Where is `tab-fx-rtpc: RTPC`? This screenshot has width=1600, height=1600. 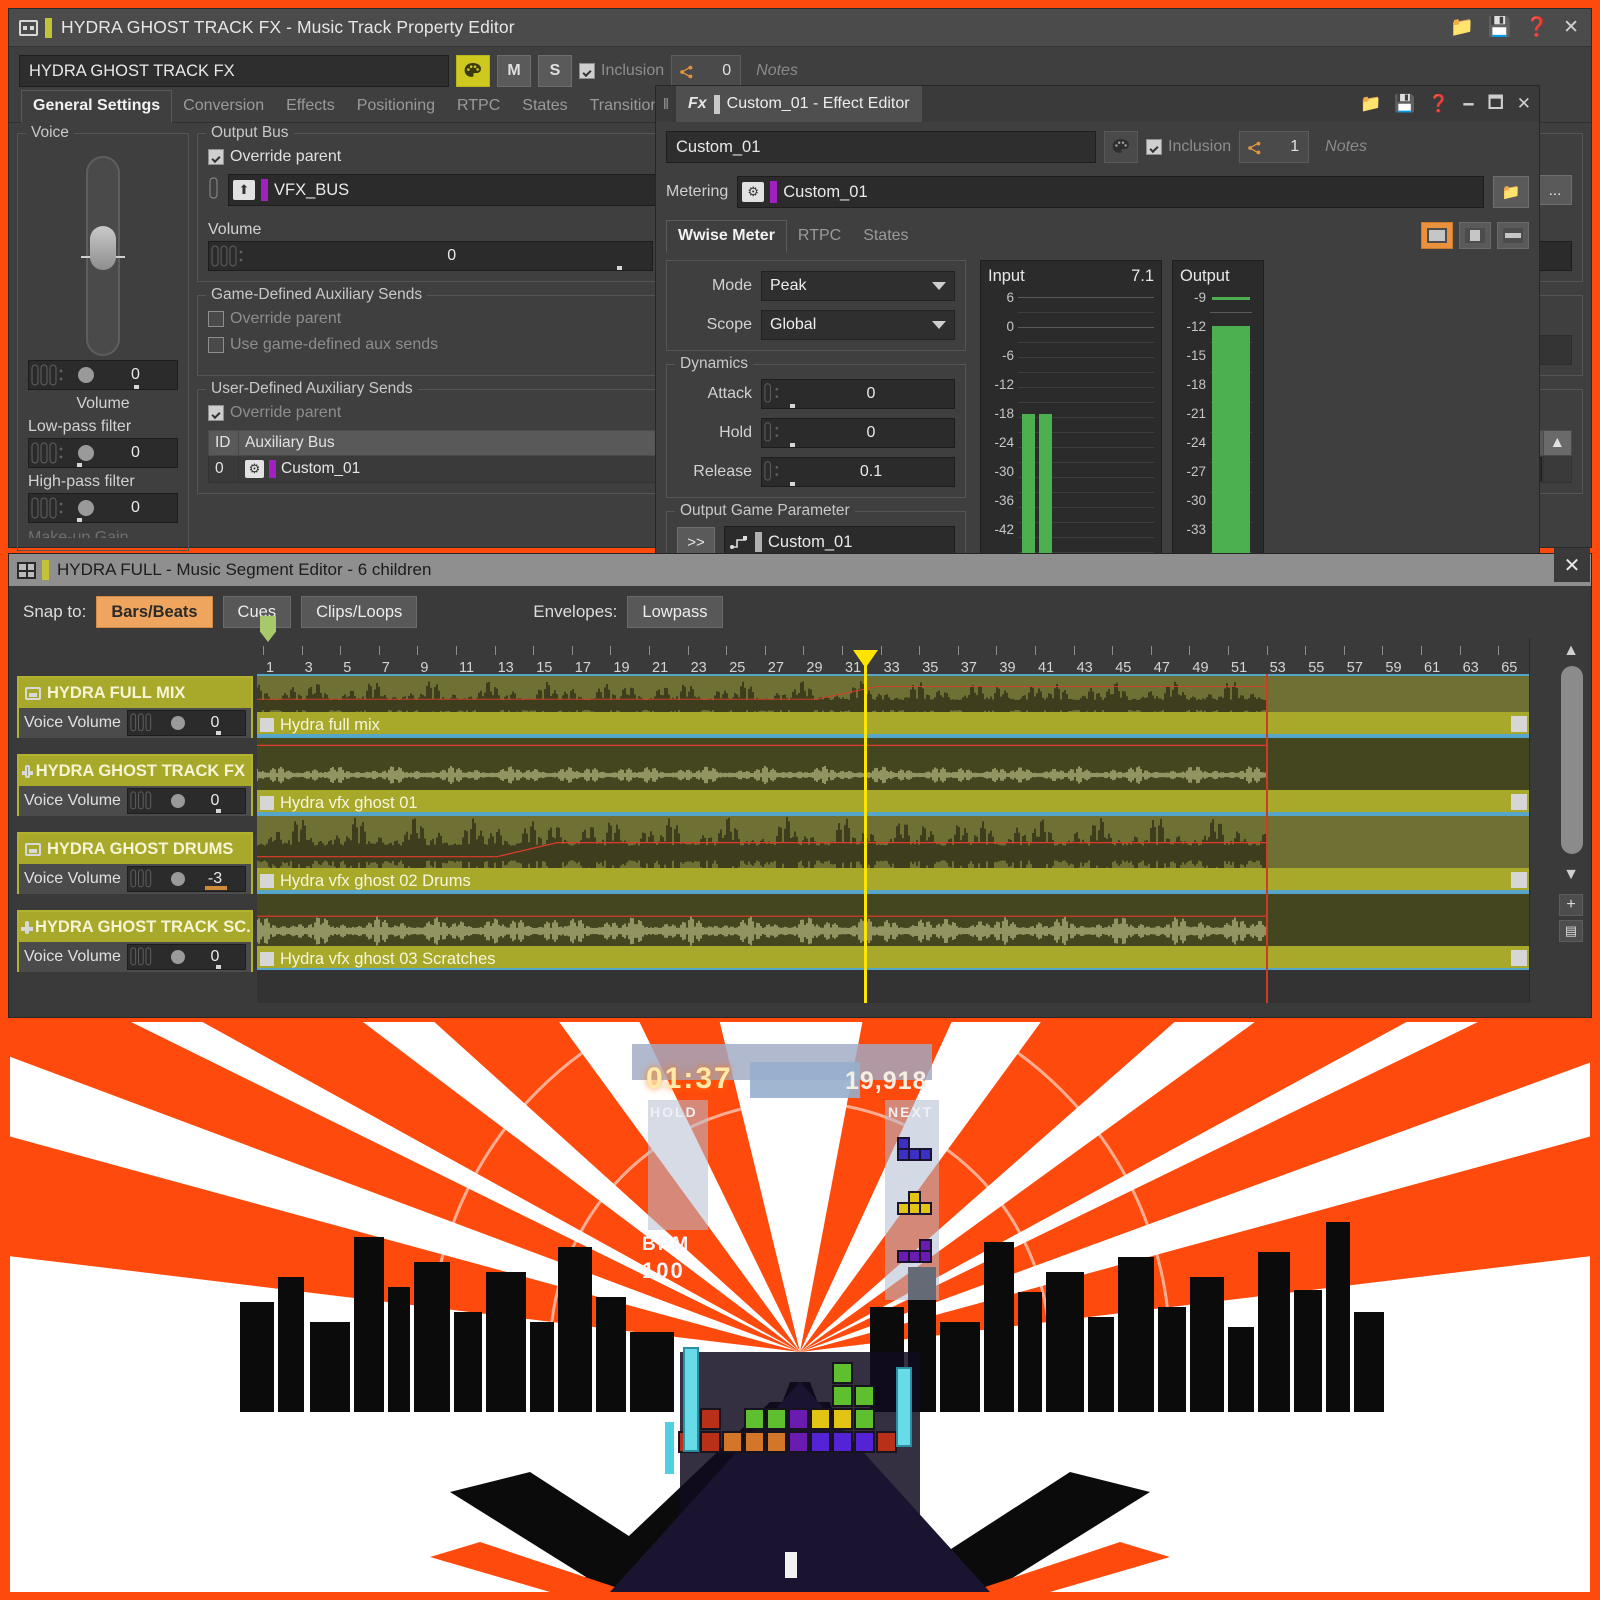 tab-fx-rtpc: RTPC is located at coordinates (819, 236).